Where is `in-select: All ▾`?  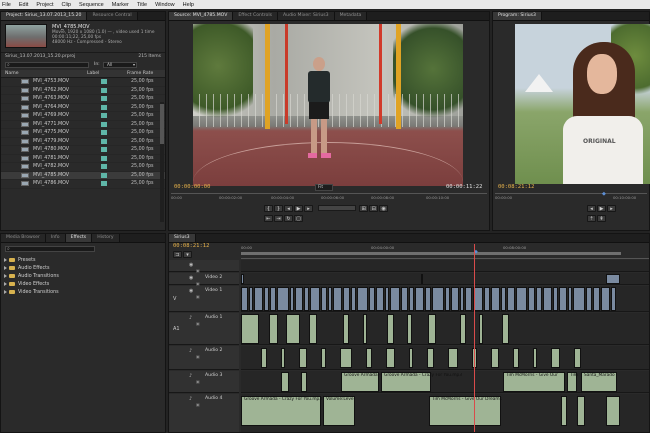 in-select: All ▾ is located at coordinates (120, 65).